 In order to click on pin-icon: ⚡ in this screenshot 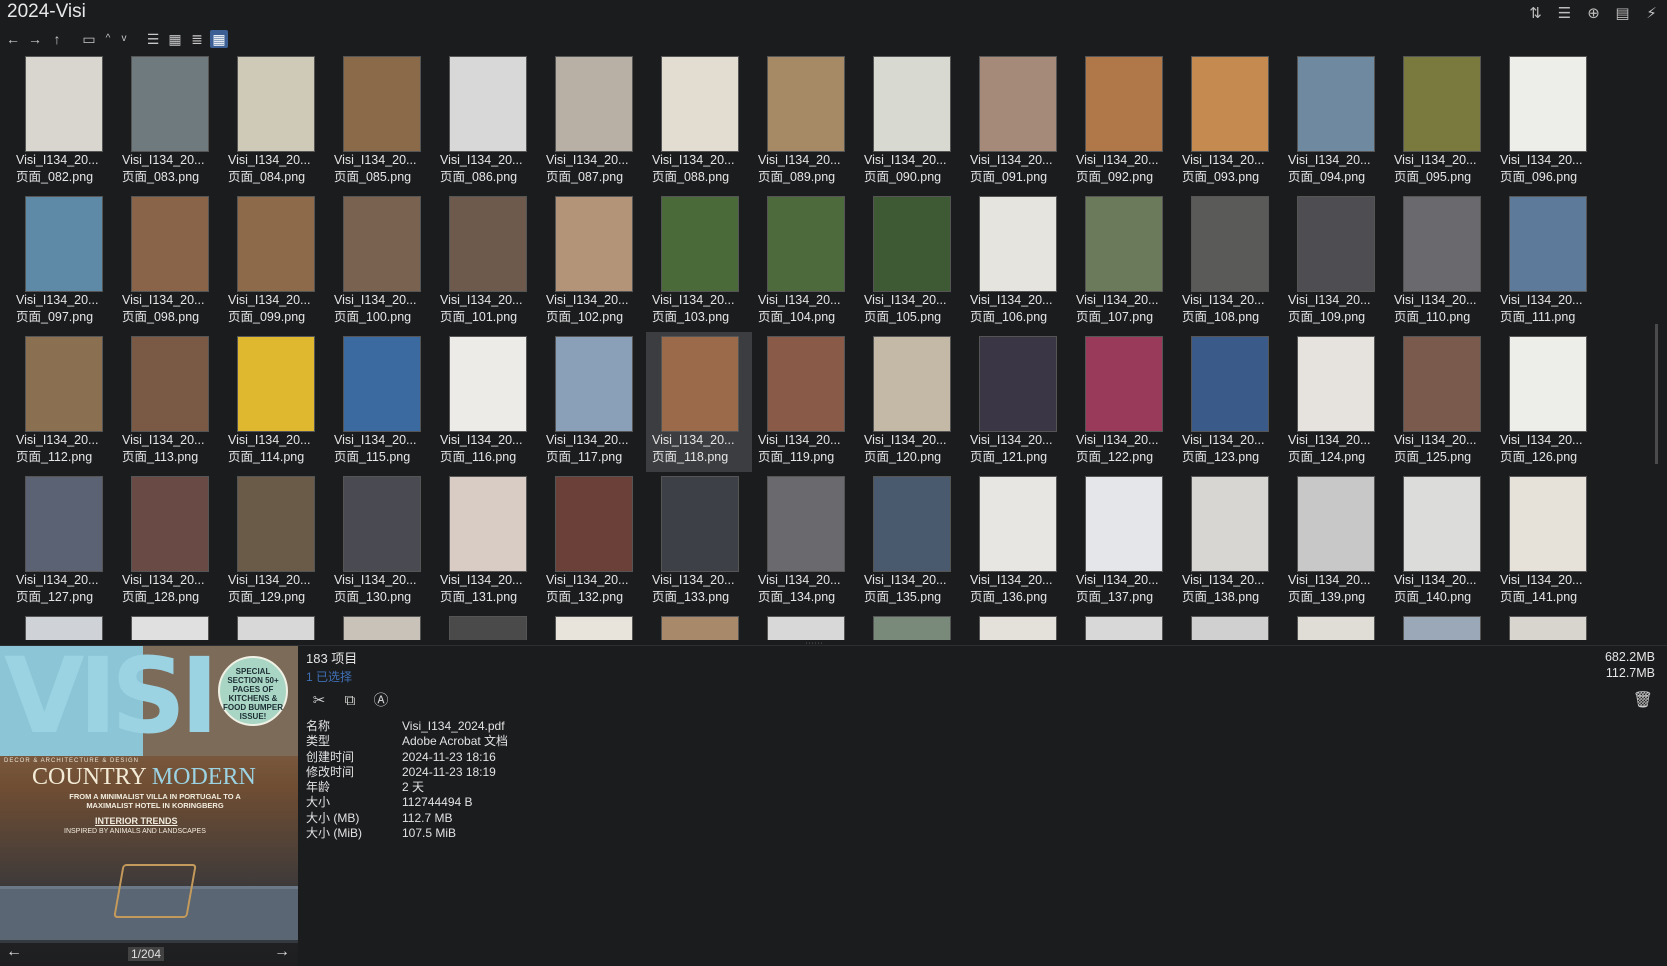, I will do `click(1651, 13)`.